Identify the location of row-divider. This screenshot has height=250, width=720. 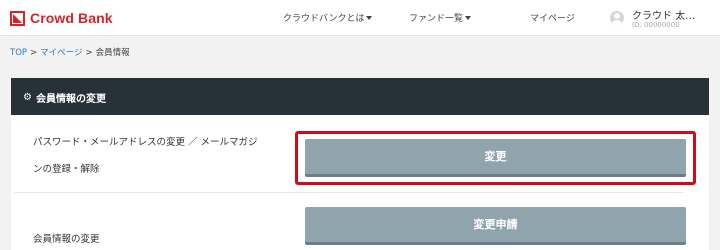
(349, 192).